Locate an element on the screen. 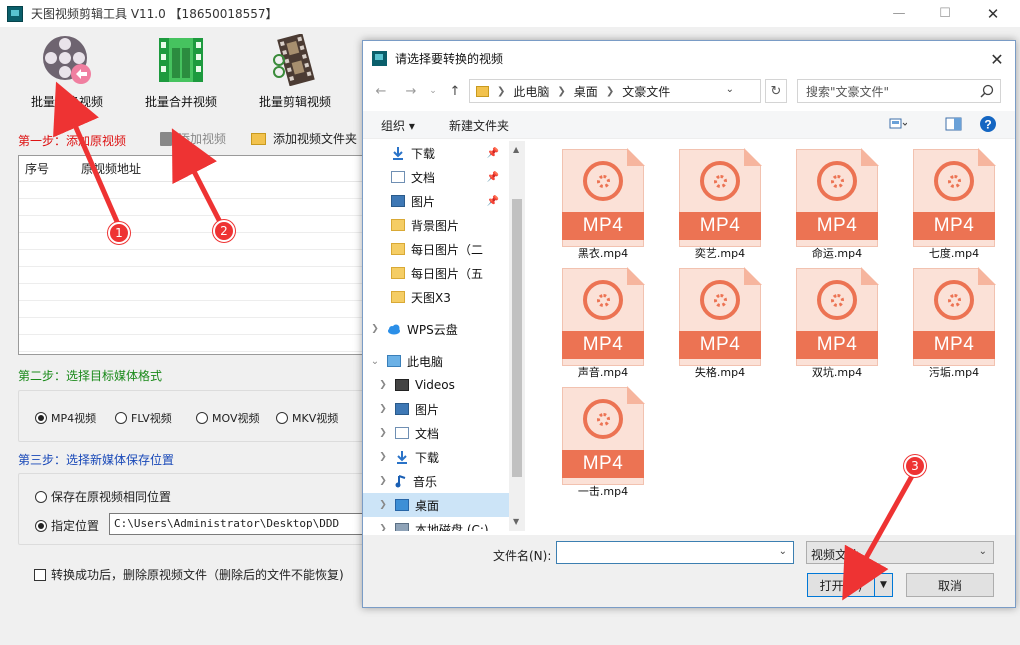 This screenshot has height=645, width=1020. nav-item-videos: ❯ Videos is located at coordinates (443, 385).